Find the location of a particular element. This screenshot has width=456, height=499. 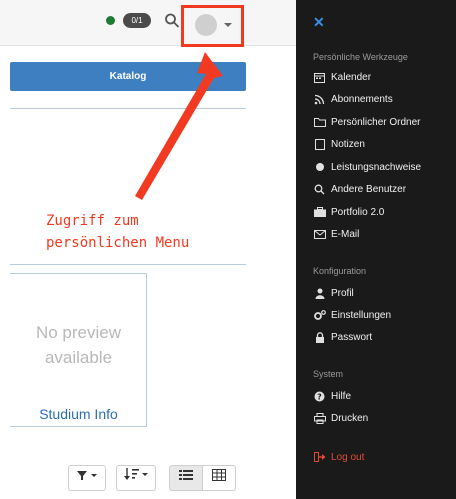

menu-item-email: E-Mail is located at coordinates (336, 234).